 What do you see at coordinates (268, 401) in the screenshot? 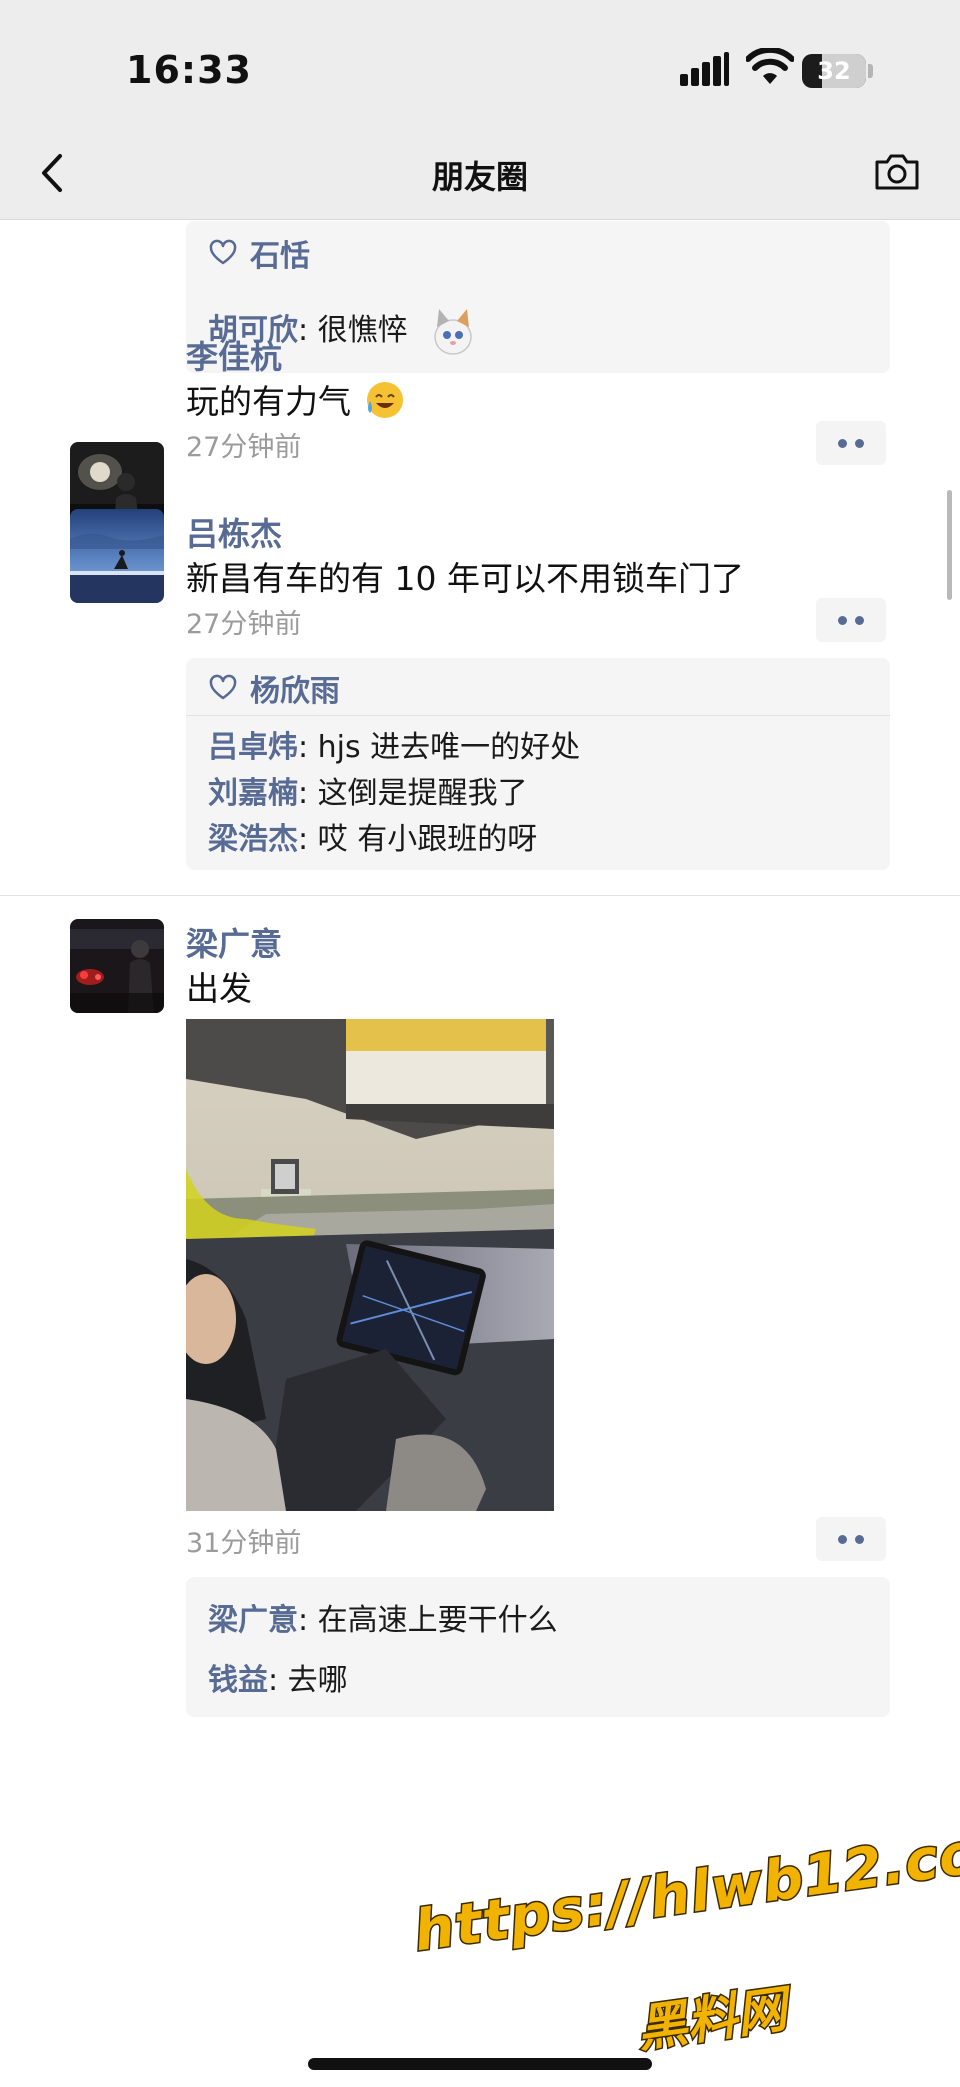
I see `post-text-content: 玩的有力气` at bounding box center [268, 401].